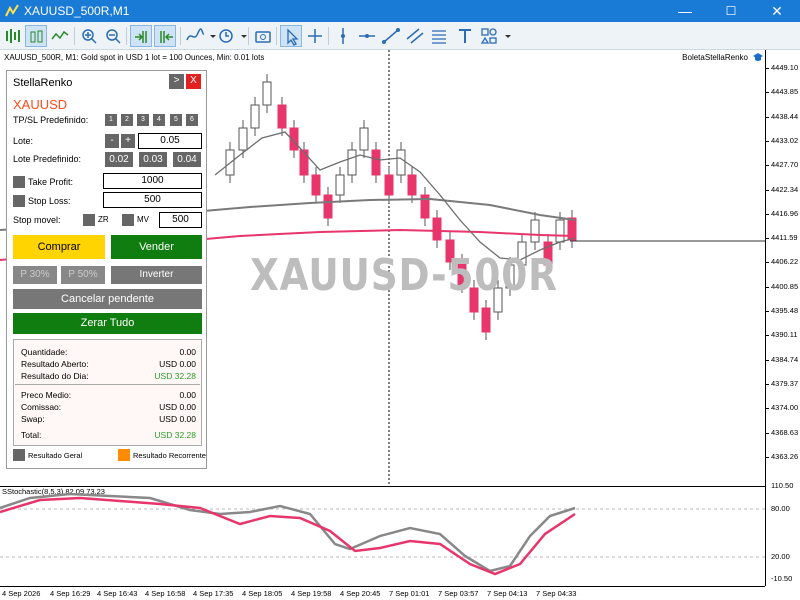 The image size is (800, 600). What do you see at coordinates (465, 36) in the screenshot?
I see `text-icon` at bounding box center [465, 36].